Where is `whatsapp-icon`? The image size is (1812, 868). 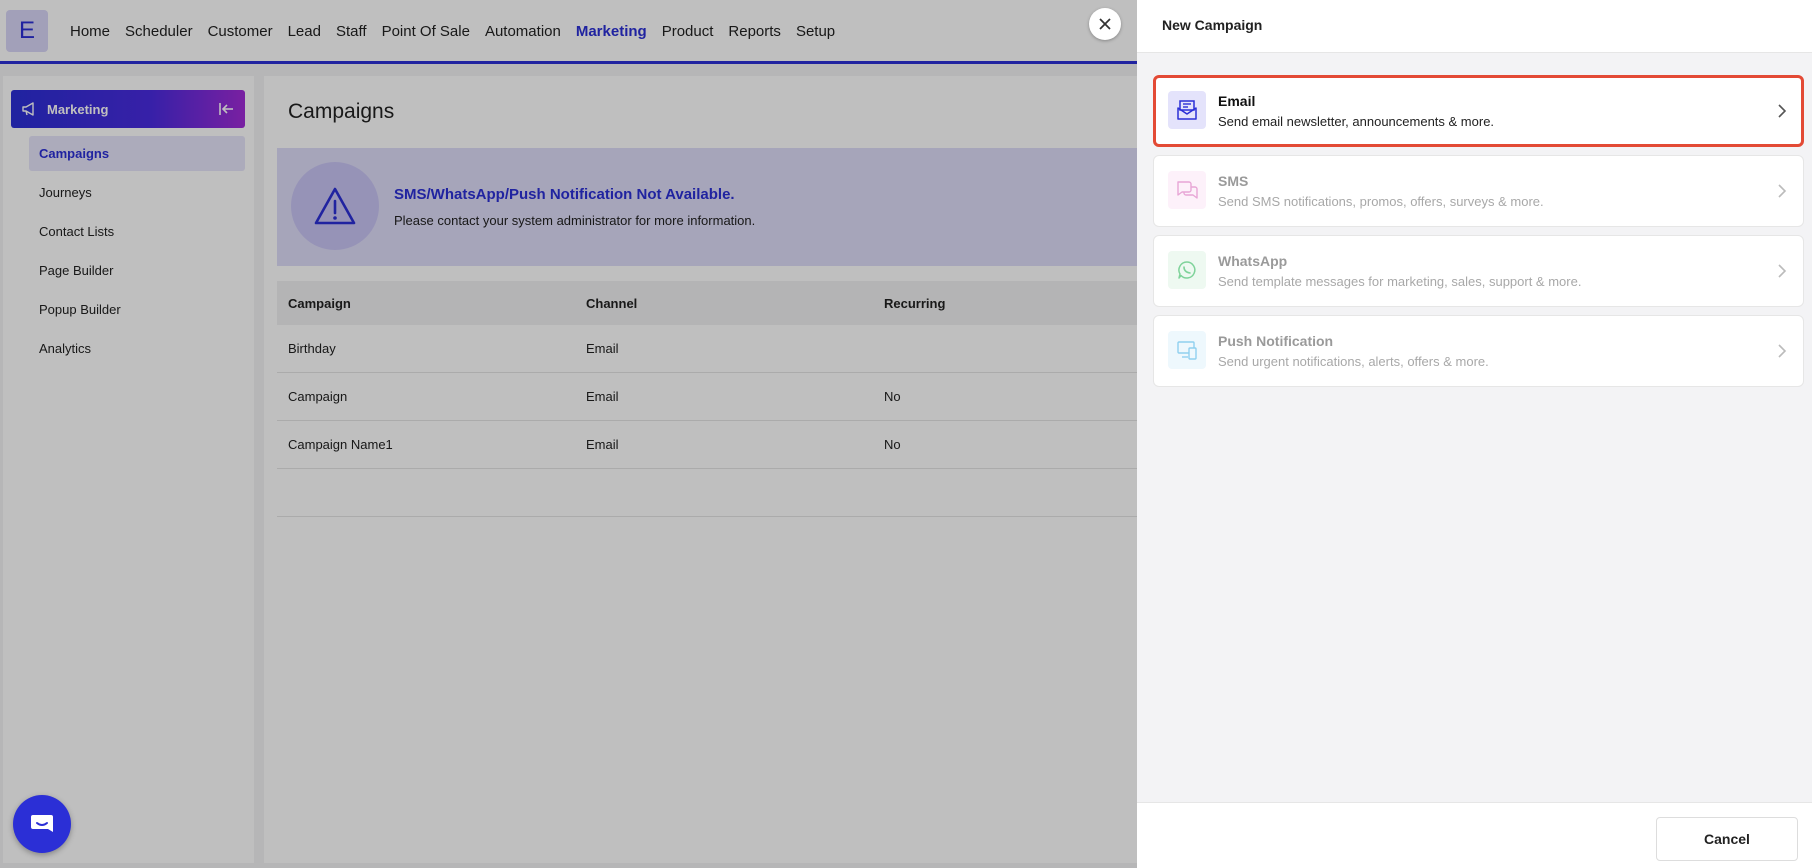 whatsapp-icon is located at coordinates (1187, 270).